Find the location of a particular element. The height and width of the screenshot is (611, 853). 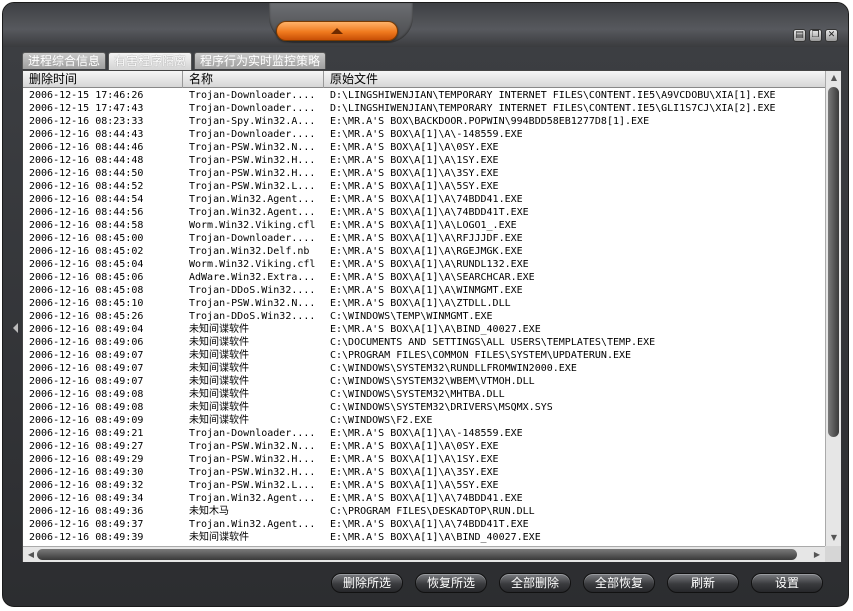

delete-time-cell: 2006-12-16 08:44:43 is located at coordinates (86, 134).